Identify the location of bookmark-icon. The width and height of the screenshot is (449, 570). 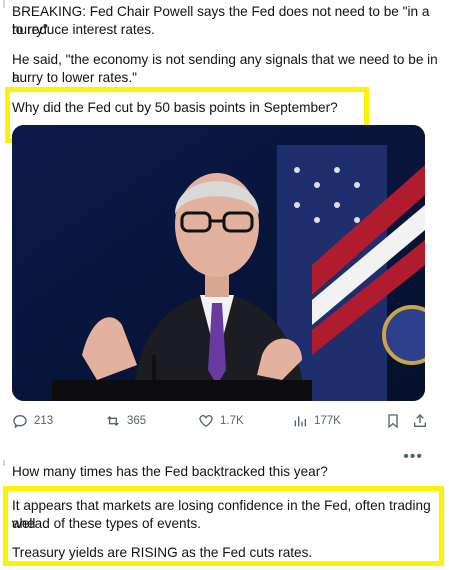
(393, 421).